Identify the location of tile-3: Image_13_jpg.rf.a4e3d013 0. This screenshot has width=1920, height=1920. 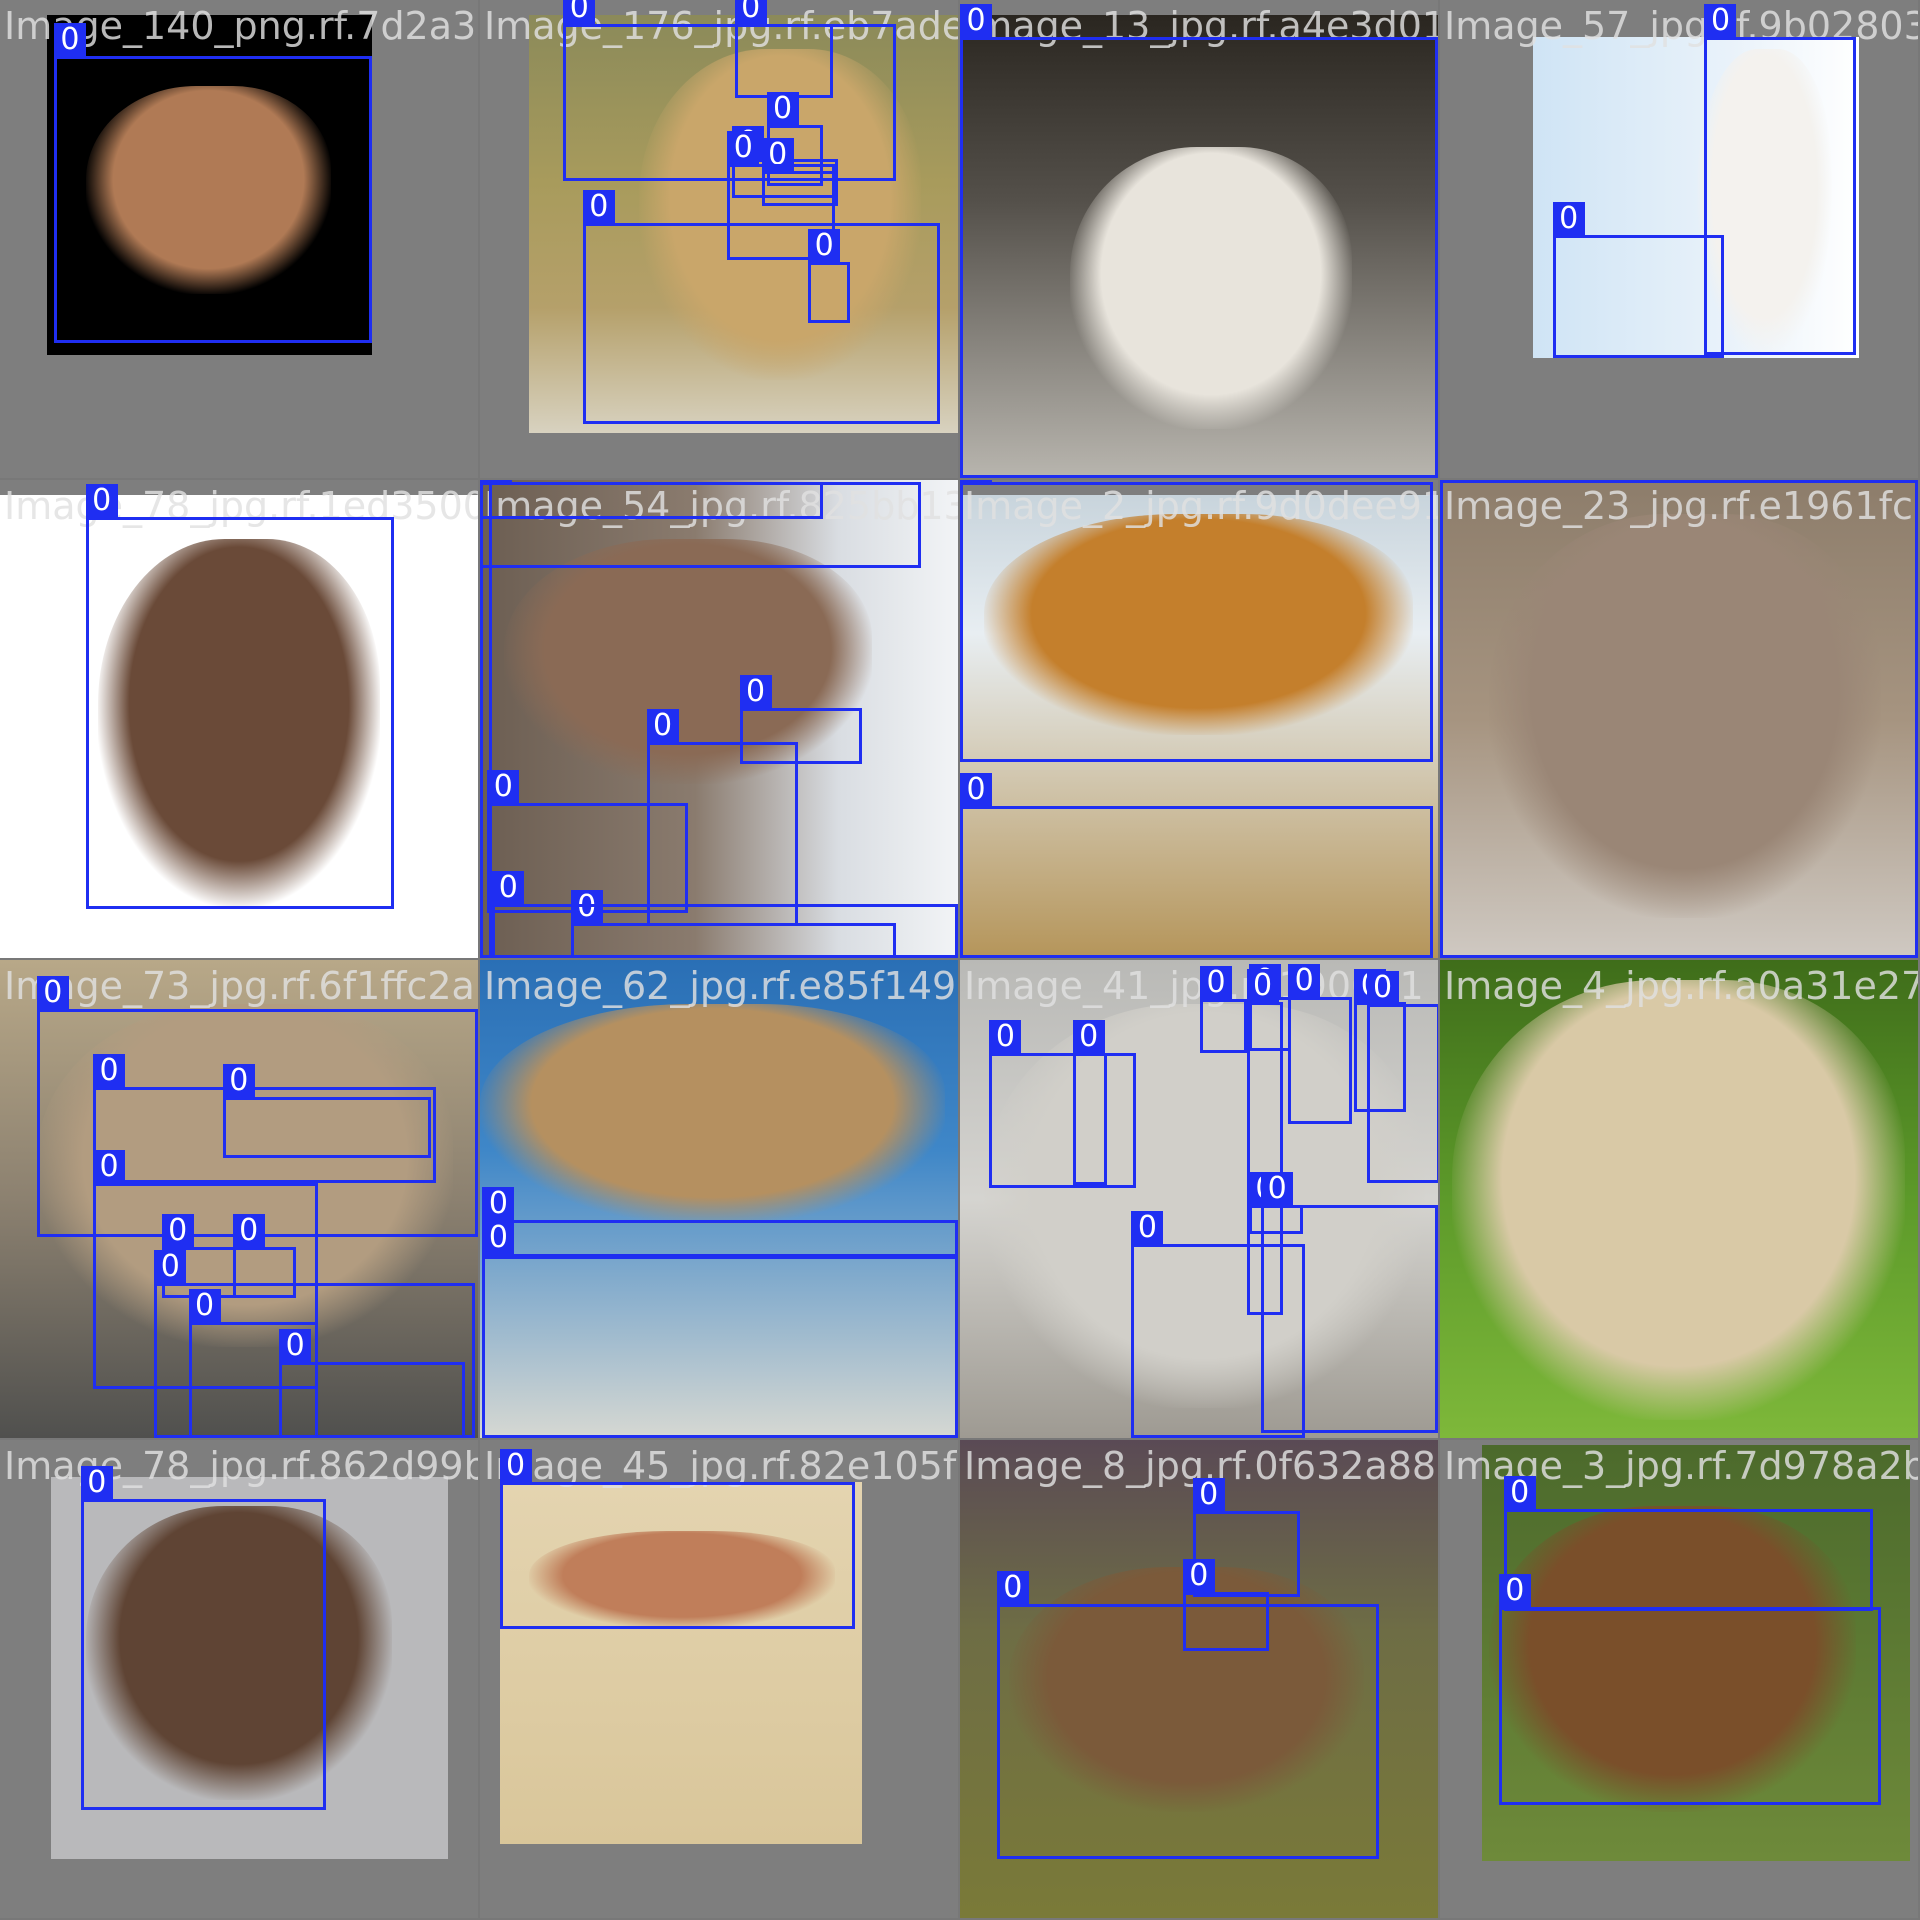
(1199, 239).